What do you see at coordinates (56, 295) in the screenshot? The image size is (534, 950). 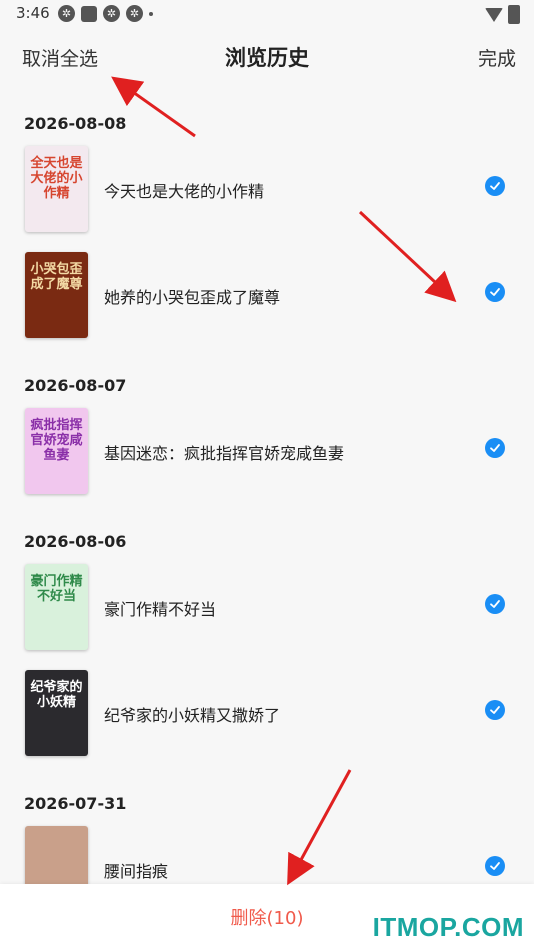 I see `book-cover-image: 小哭包歪成了魔尊` at bounding box center [56, 295].